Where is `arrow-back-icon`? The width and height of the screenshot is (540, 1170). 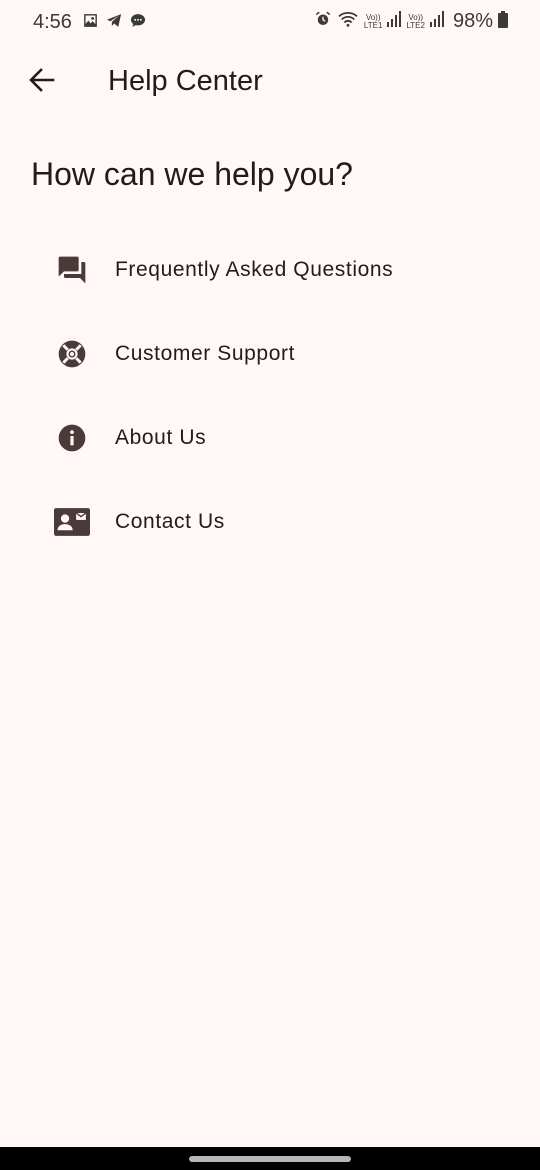 arrow-back-icon is located at coordinates (42, 82).